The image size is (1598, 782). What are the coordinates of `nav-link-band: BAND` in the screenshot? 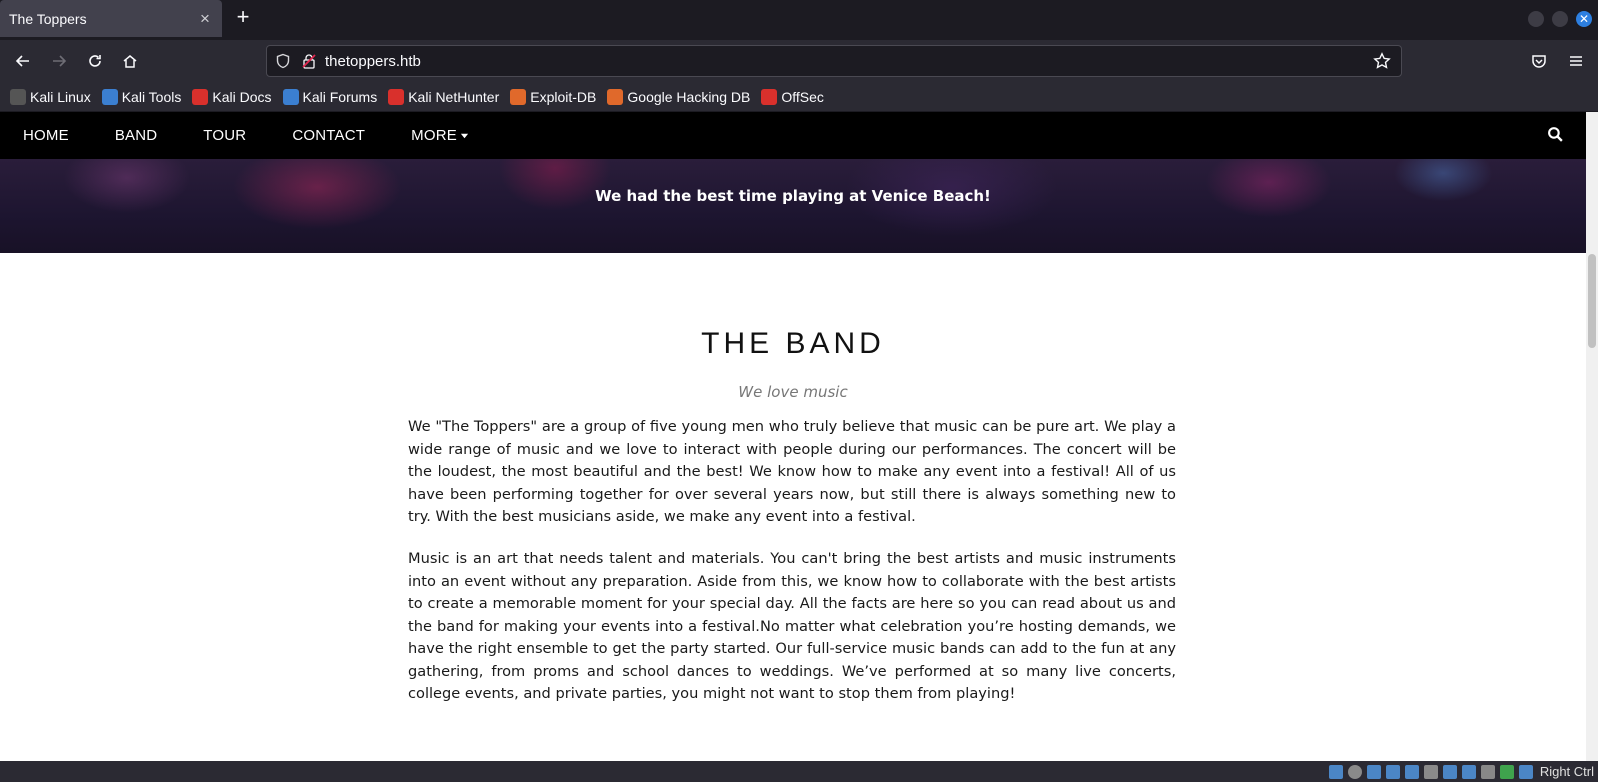 It's located at (136, 135).